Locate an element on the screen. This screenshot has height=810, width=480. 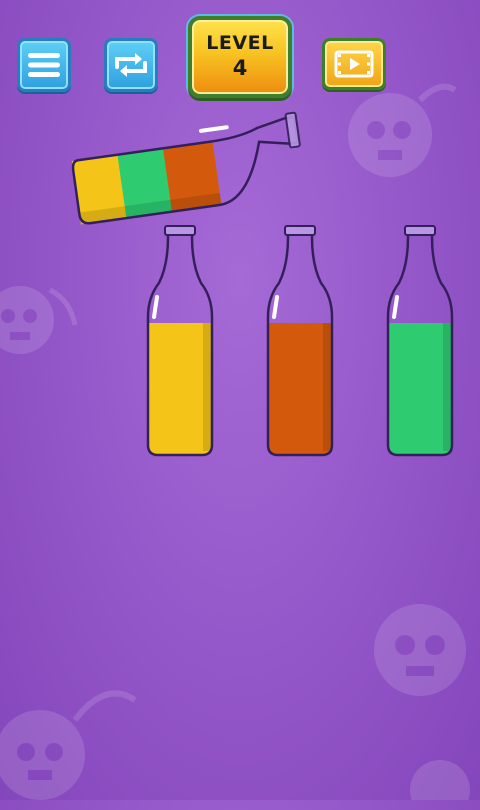
liquid-yellow is located at coordinates (180, 389).